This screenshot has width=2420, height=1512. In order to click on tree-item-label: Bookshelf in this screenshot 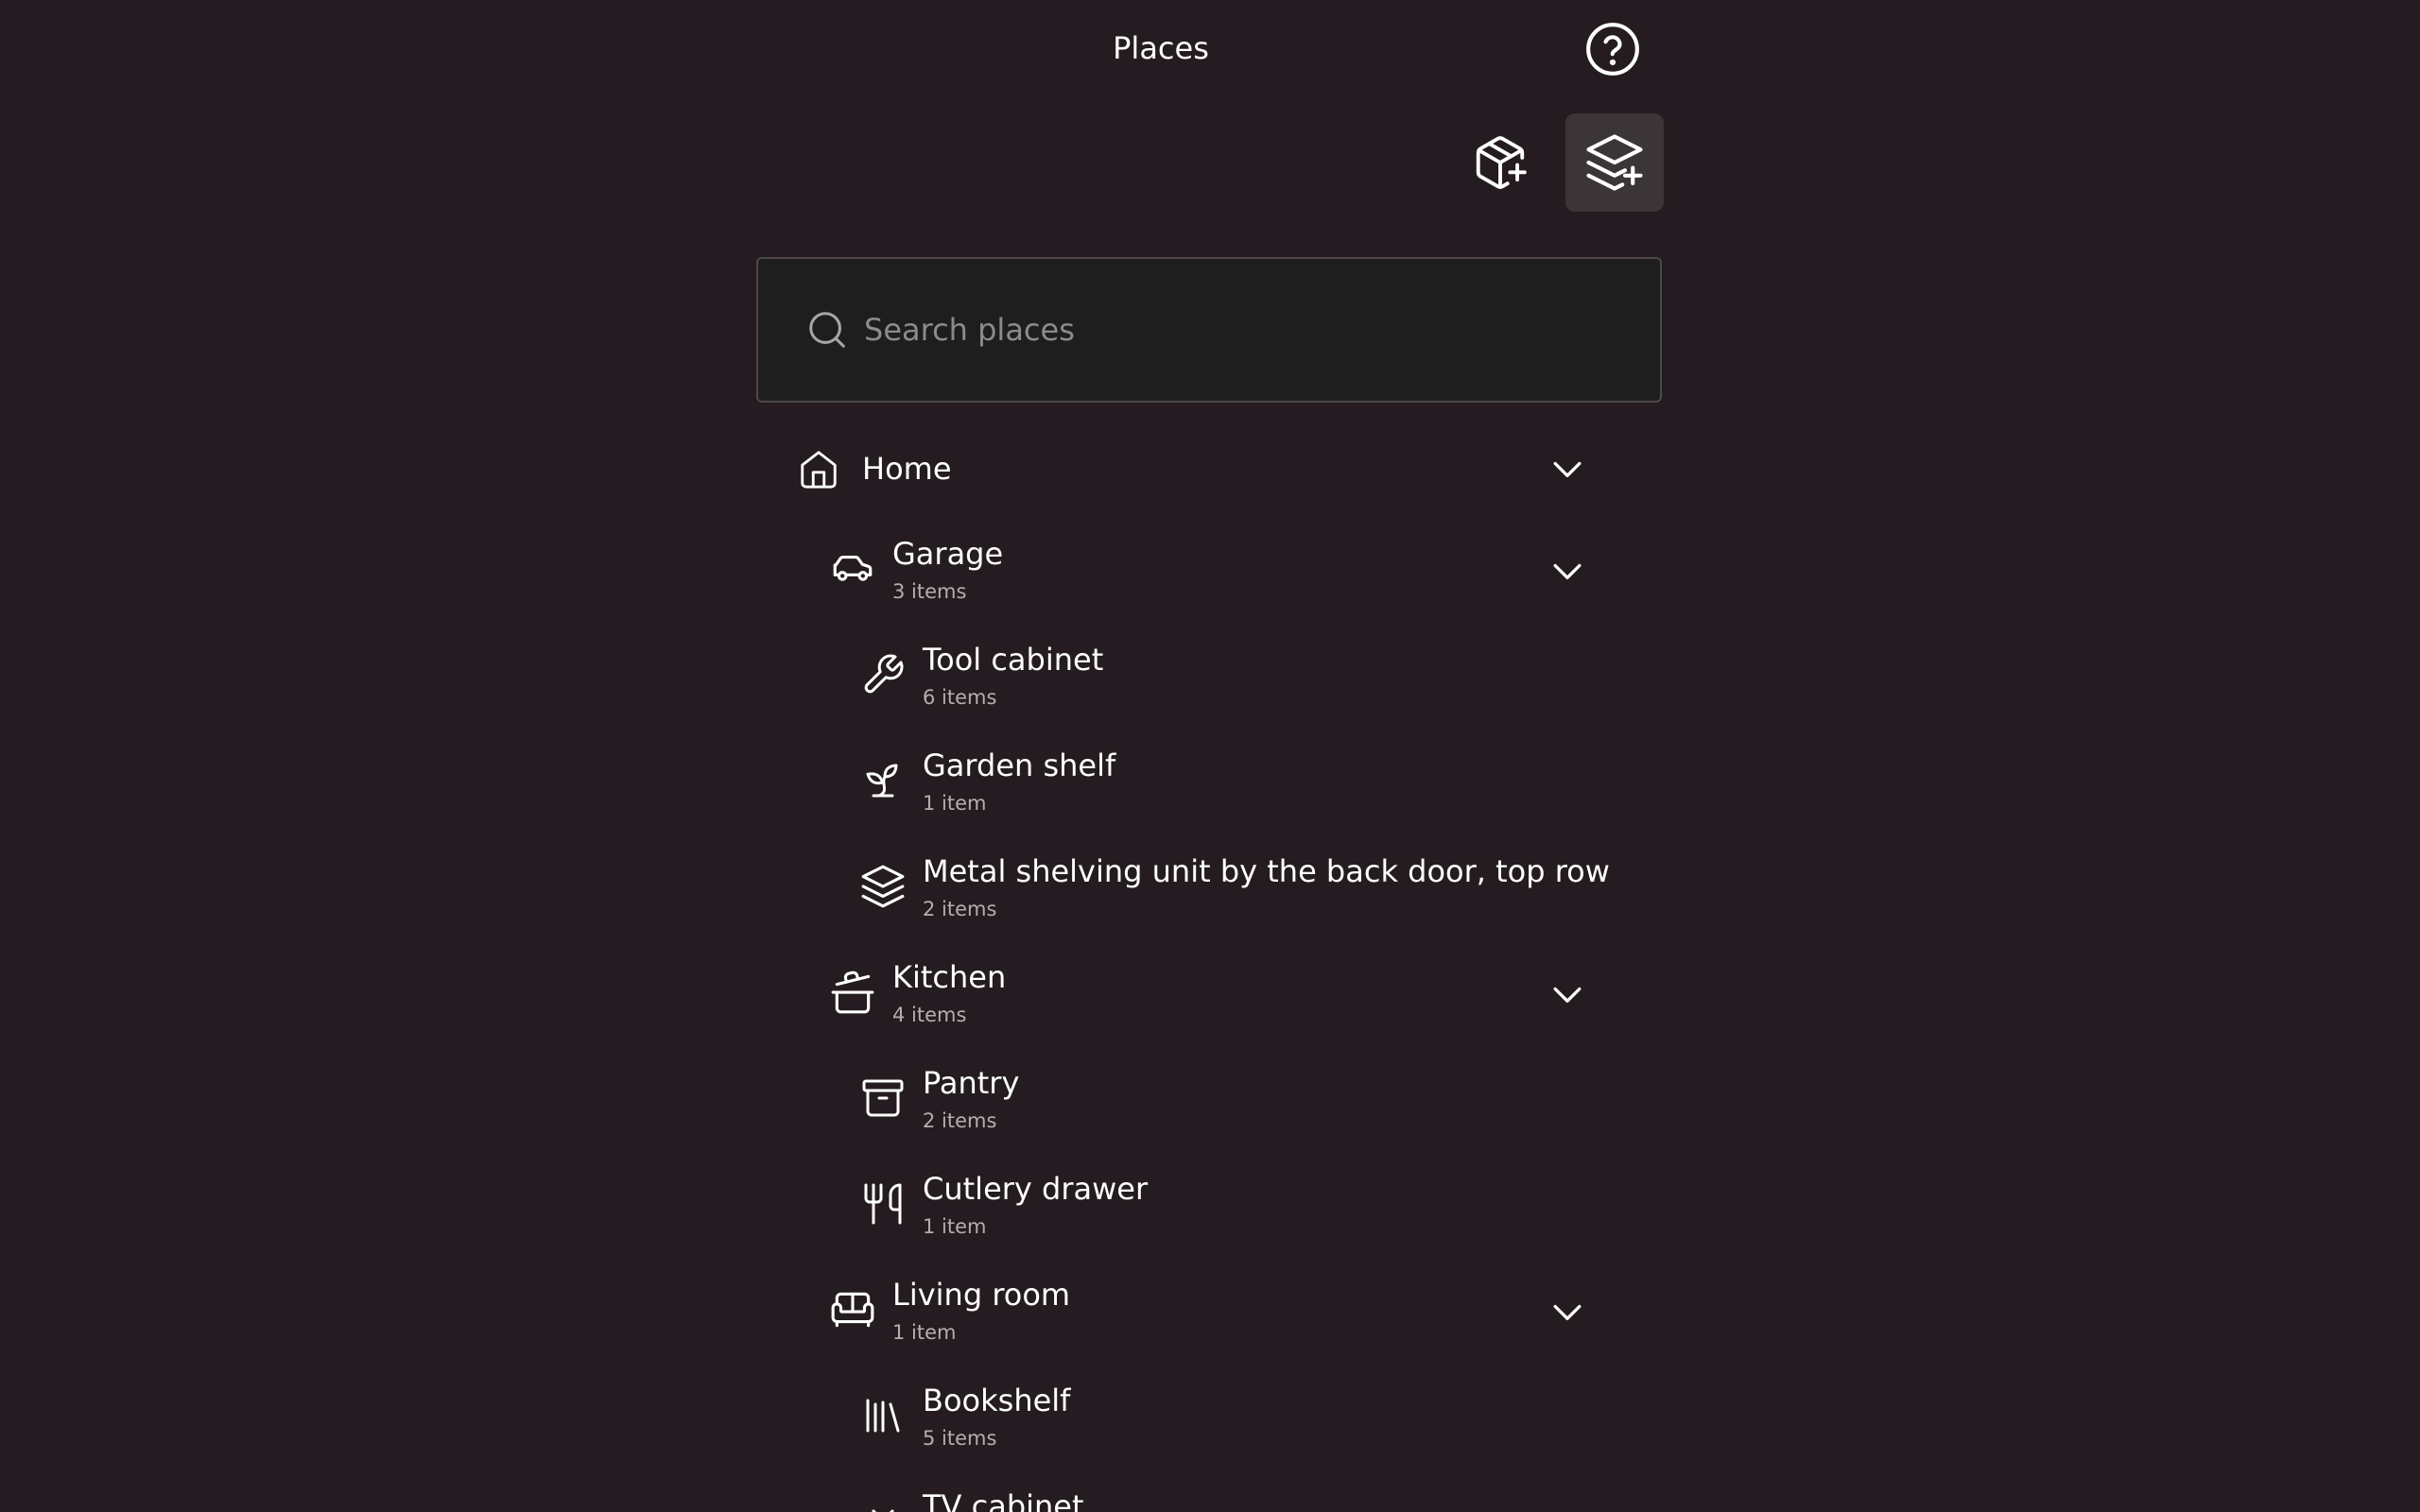, I will do `click(997, 1400)`.